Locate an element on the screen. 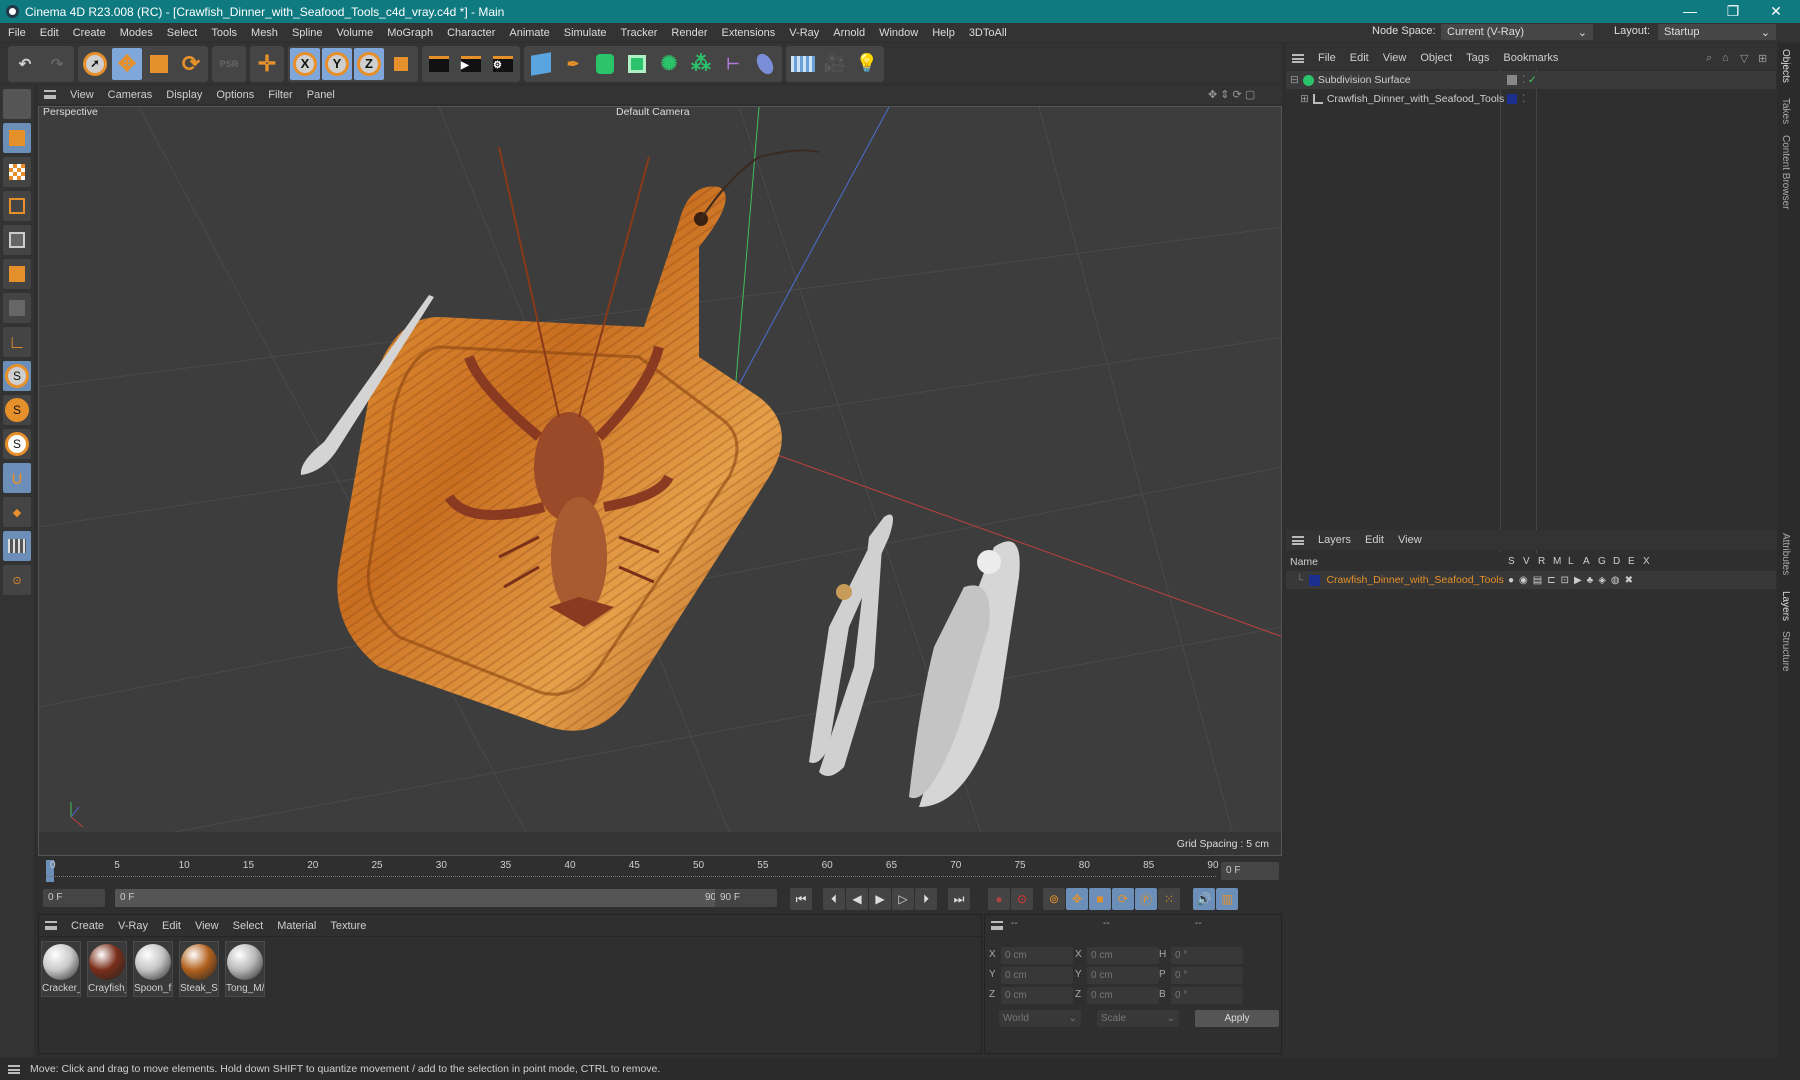 This screenshot has height=1080, width=1800. new-window-icon: ⊞ is located at coordinates (1762, 58).